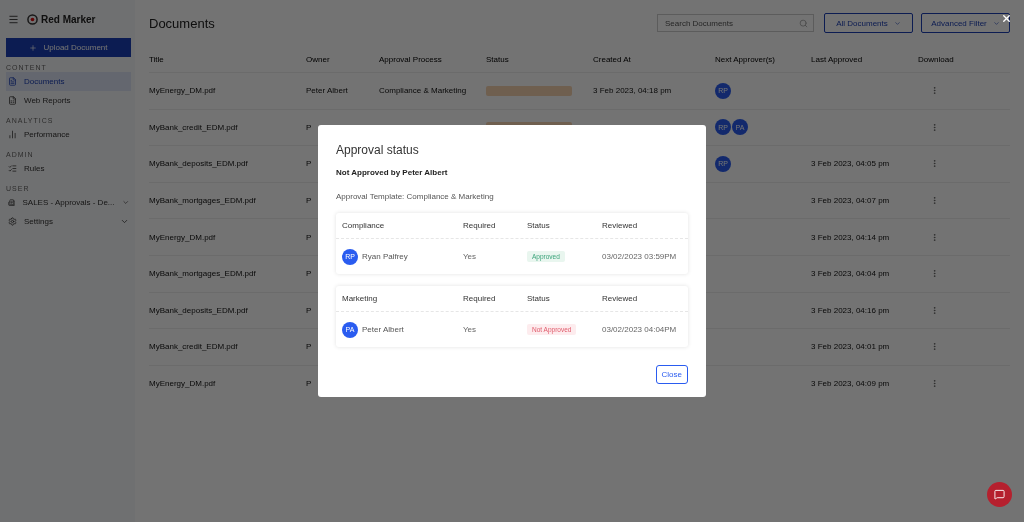 This screenshot has width=1024, height=522. I want to click on chat-button, so click(999, 494).